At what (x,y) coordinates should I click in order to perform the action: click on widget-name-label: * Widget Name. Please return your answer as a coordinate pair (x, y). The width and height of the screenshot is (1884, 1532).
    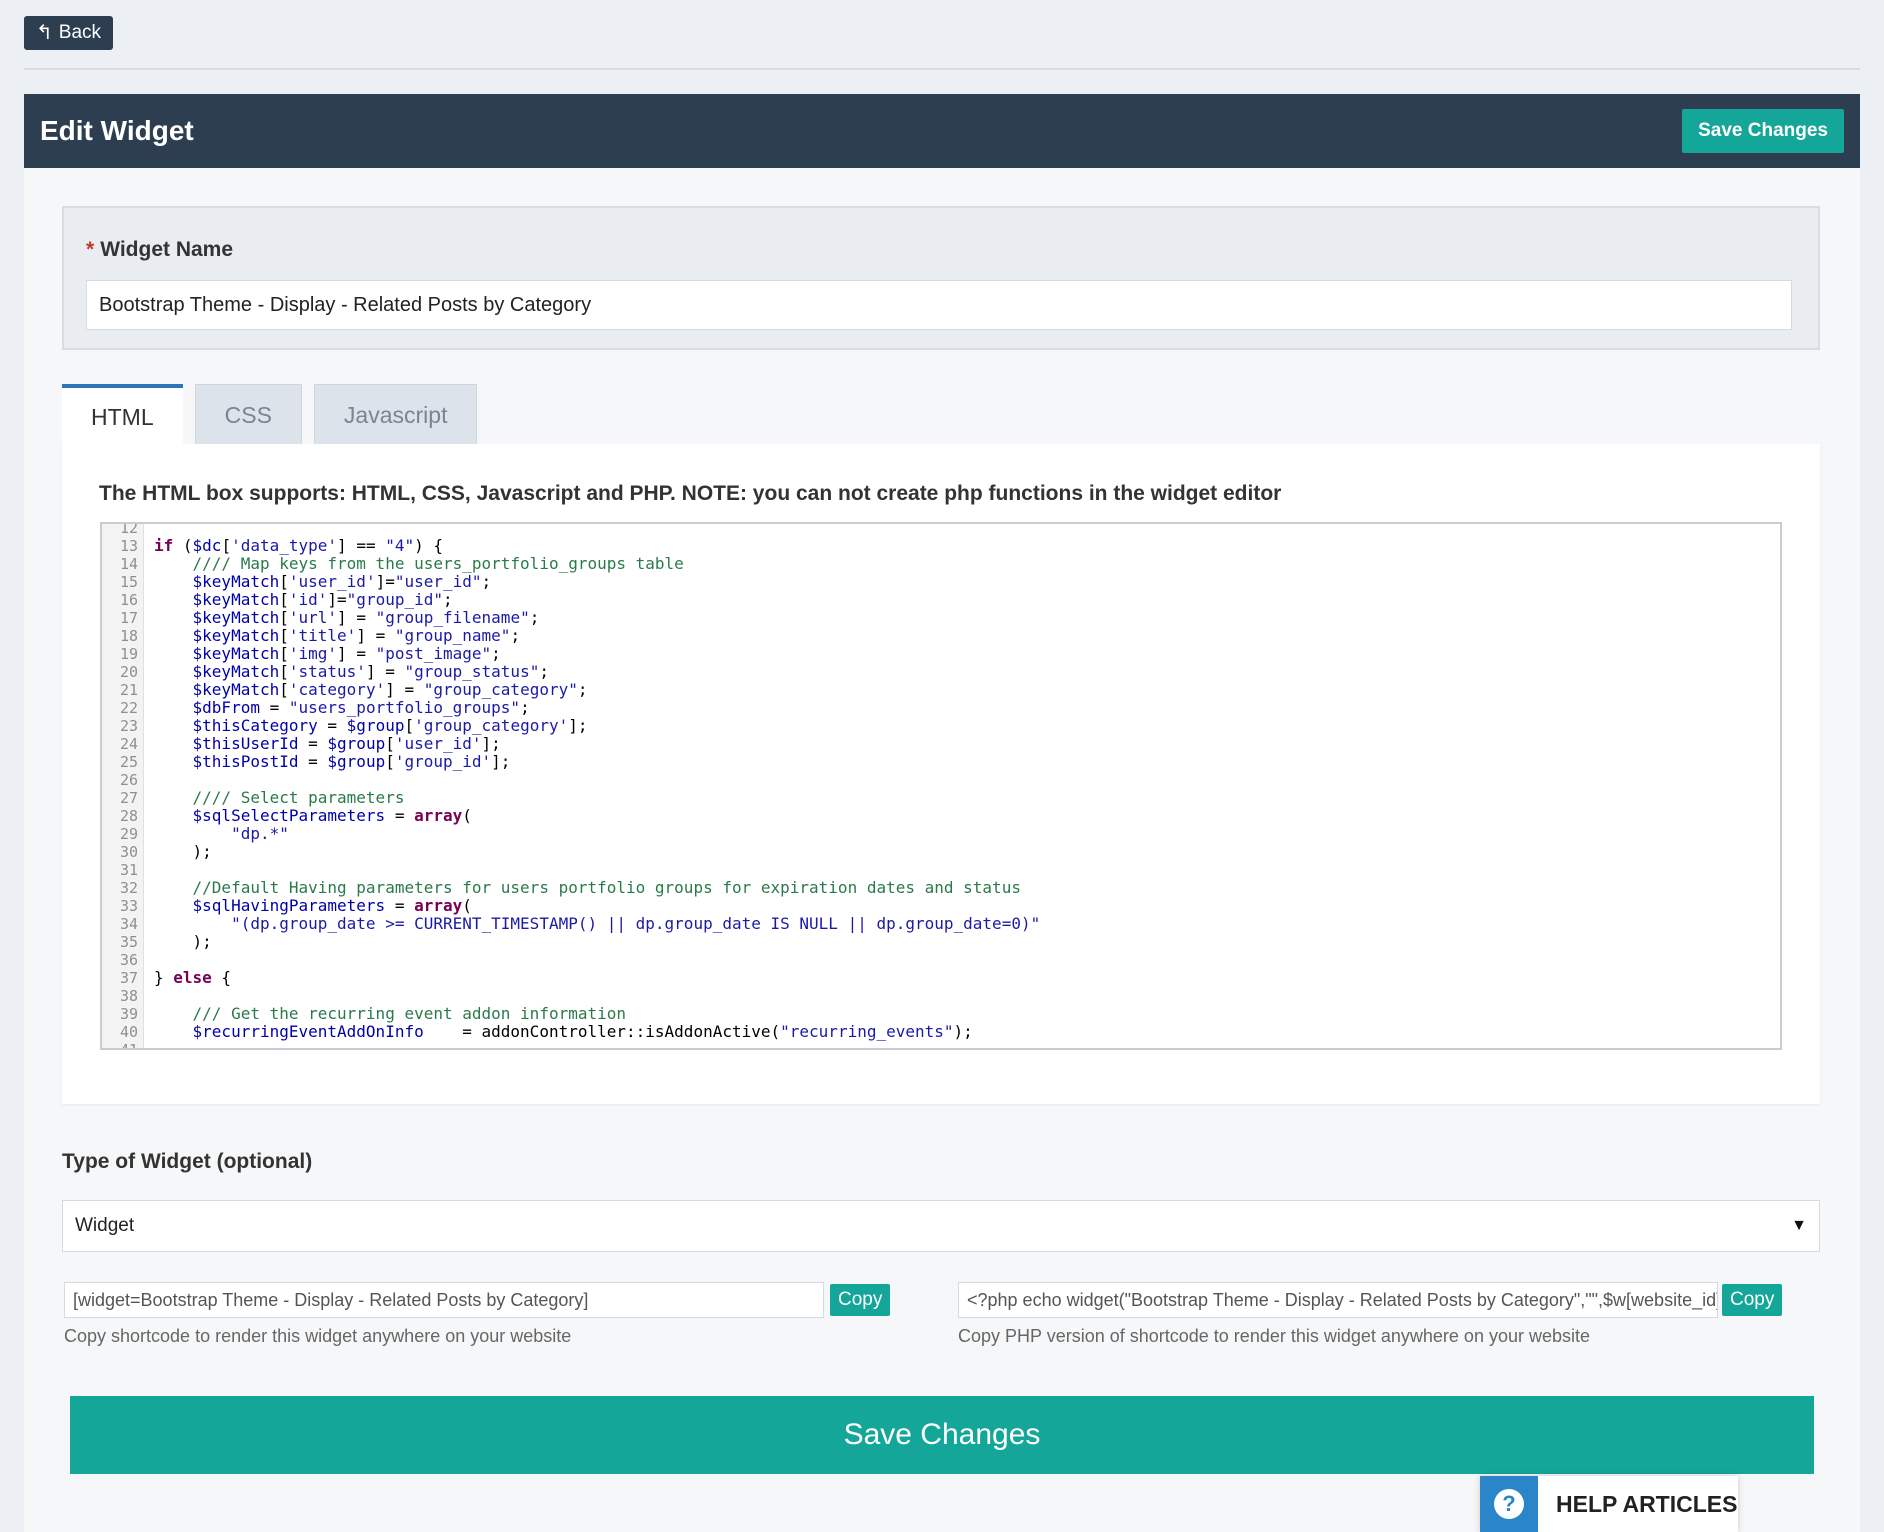
    Looking at the image, I should click on (160, 249).